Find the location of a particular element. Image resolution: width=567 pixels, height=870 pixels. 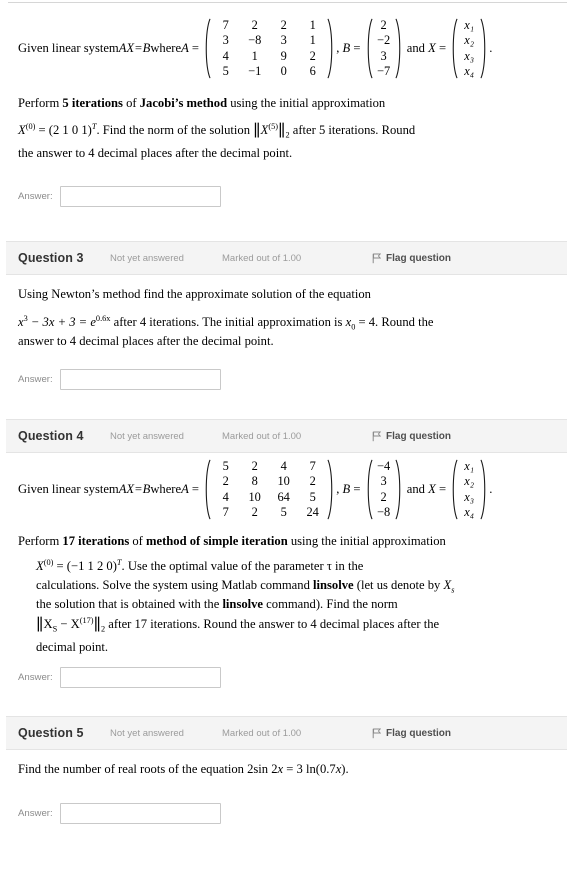

q4-answer-line: Answer: is located at coordinates (283, 677).